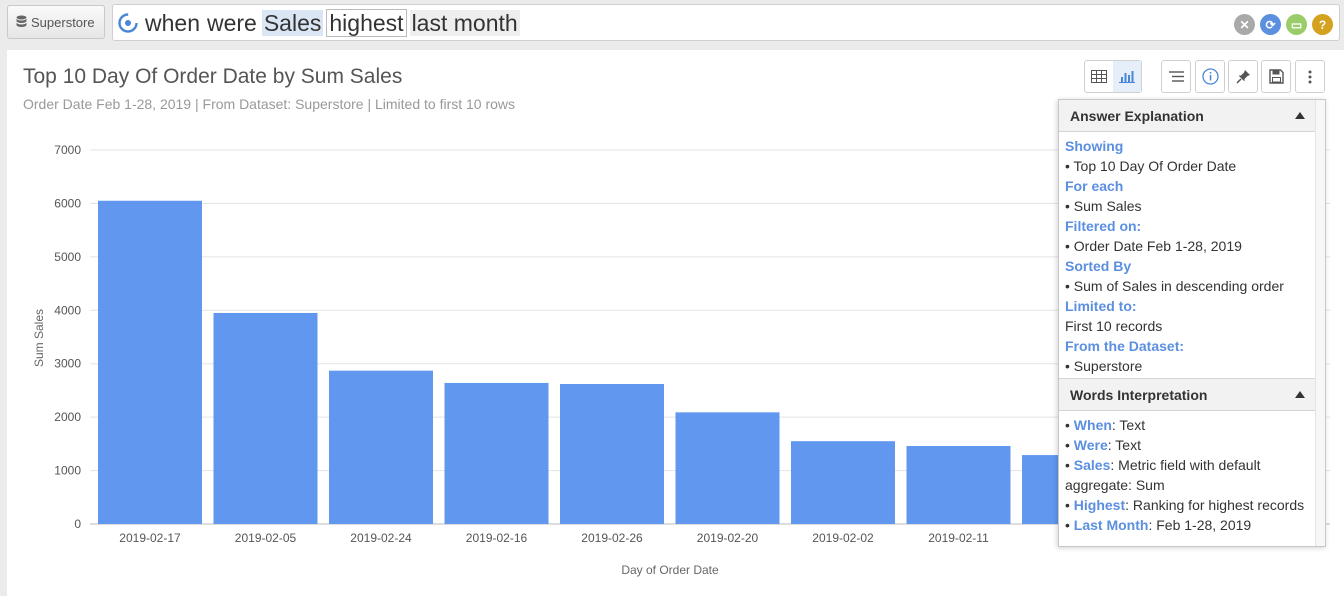 The height and width of the screenshot is (596, 1344). Describe the element at coordinates (1139, 394) in the screenshot. I see `words-interpretation-title: Words Interpretation` at that location.